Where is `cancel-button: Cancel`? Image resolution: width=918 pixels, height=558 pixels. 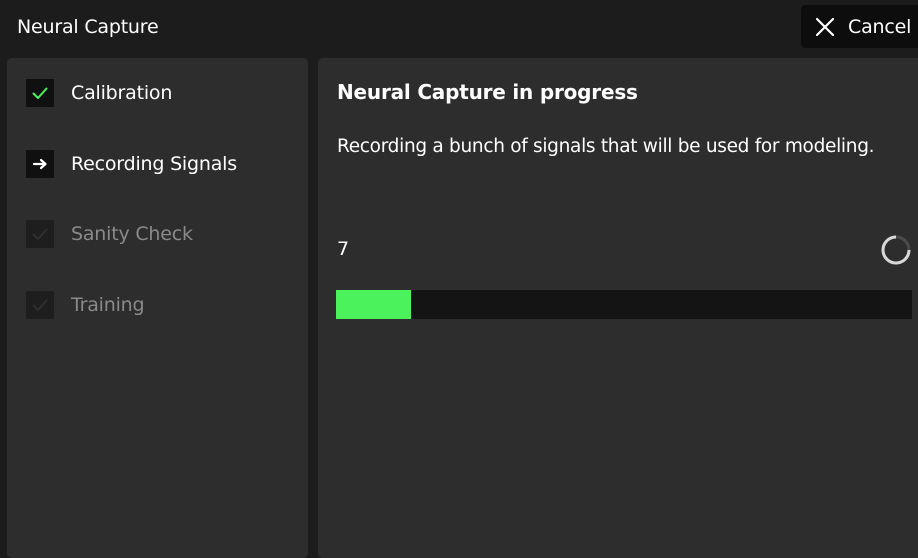
cancel-button: Cancel is located at coordinates (859, 26).